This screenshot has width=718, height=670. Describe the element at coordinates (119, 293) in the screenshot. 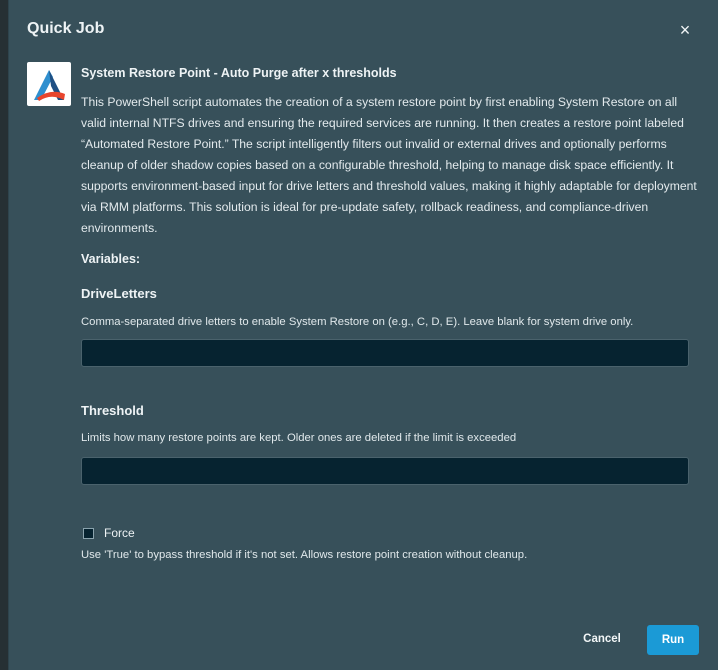

I see `drive-letters-label: DriveLetters` at that location.